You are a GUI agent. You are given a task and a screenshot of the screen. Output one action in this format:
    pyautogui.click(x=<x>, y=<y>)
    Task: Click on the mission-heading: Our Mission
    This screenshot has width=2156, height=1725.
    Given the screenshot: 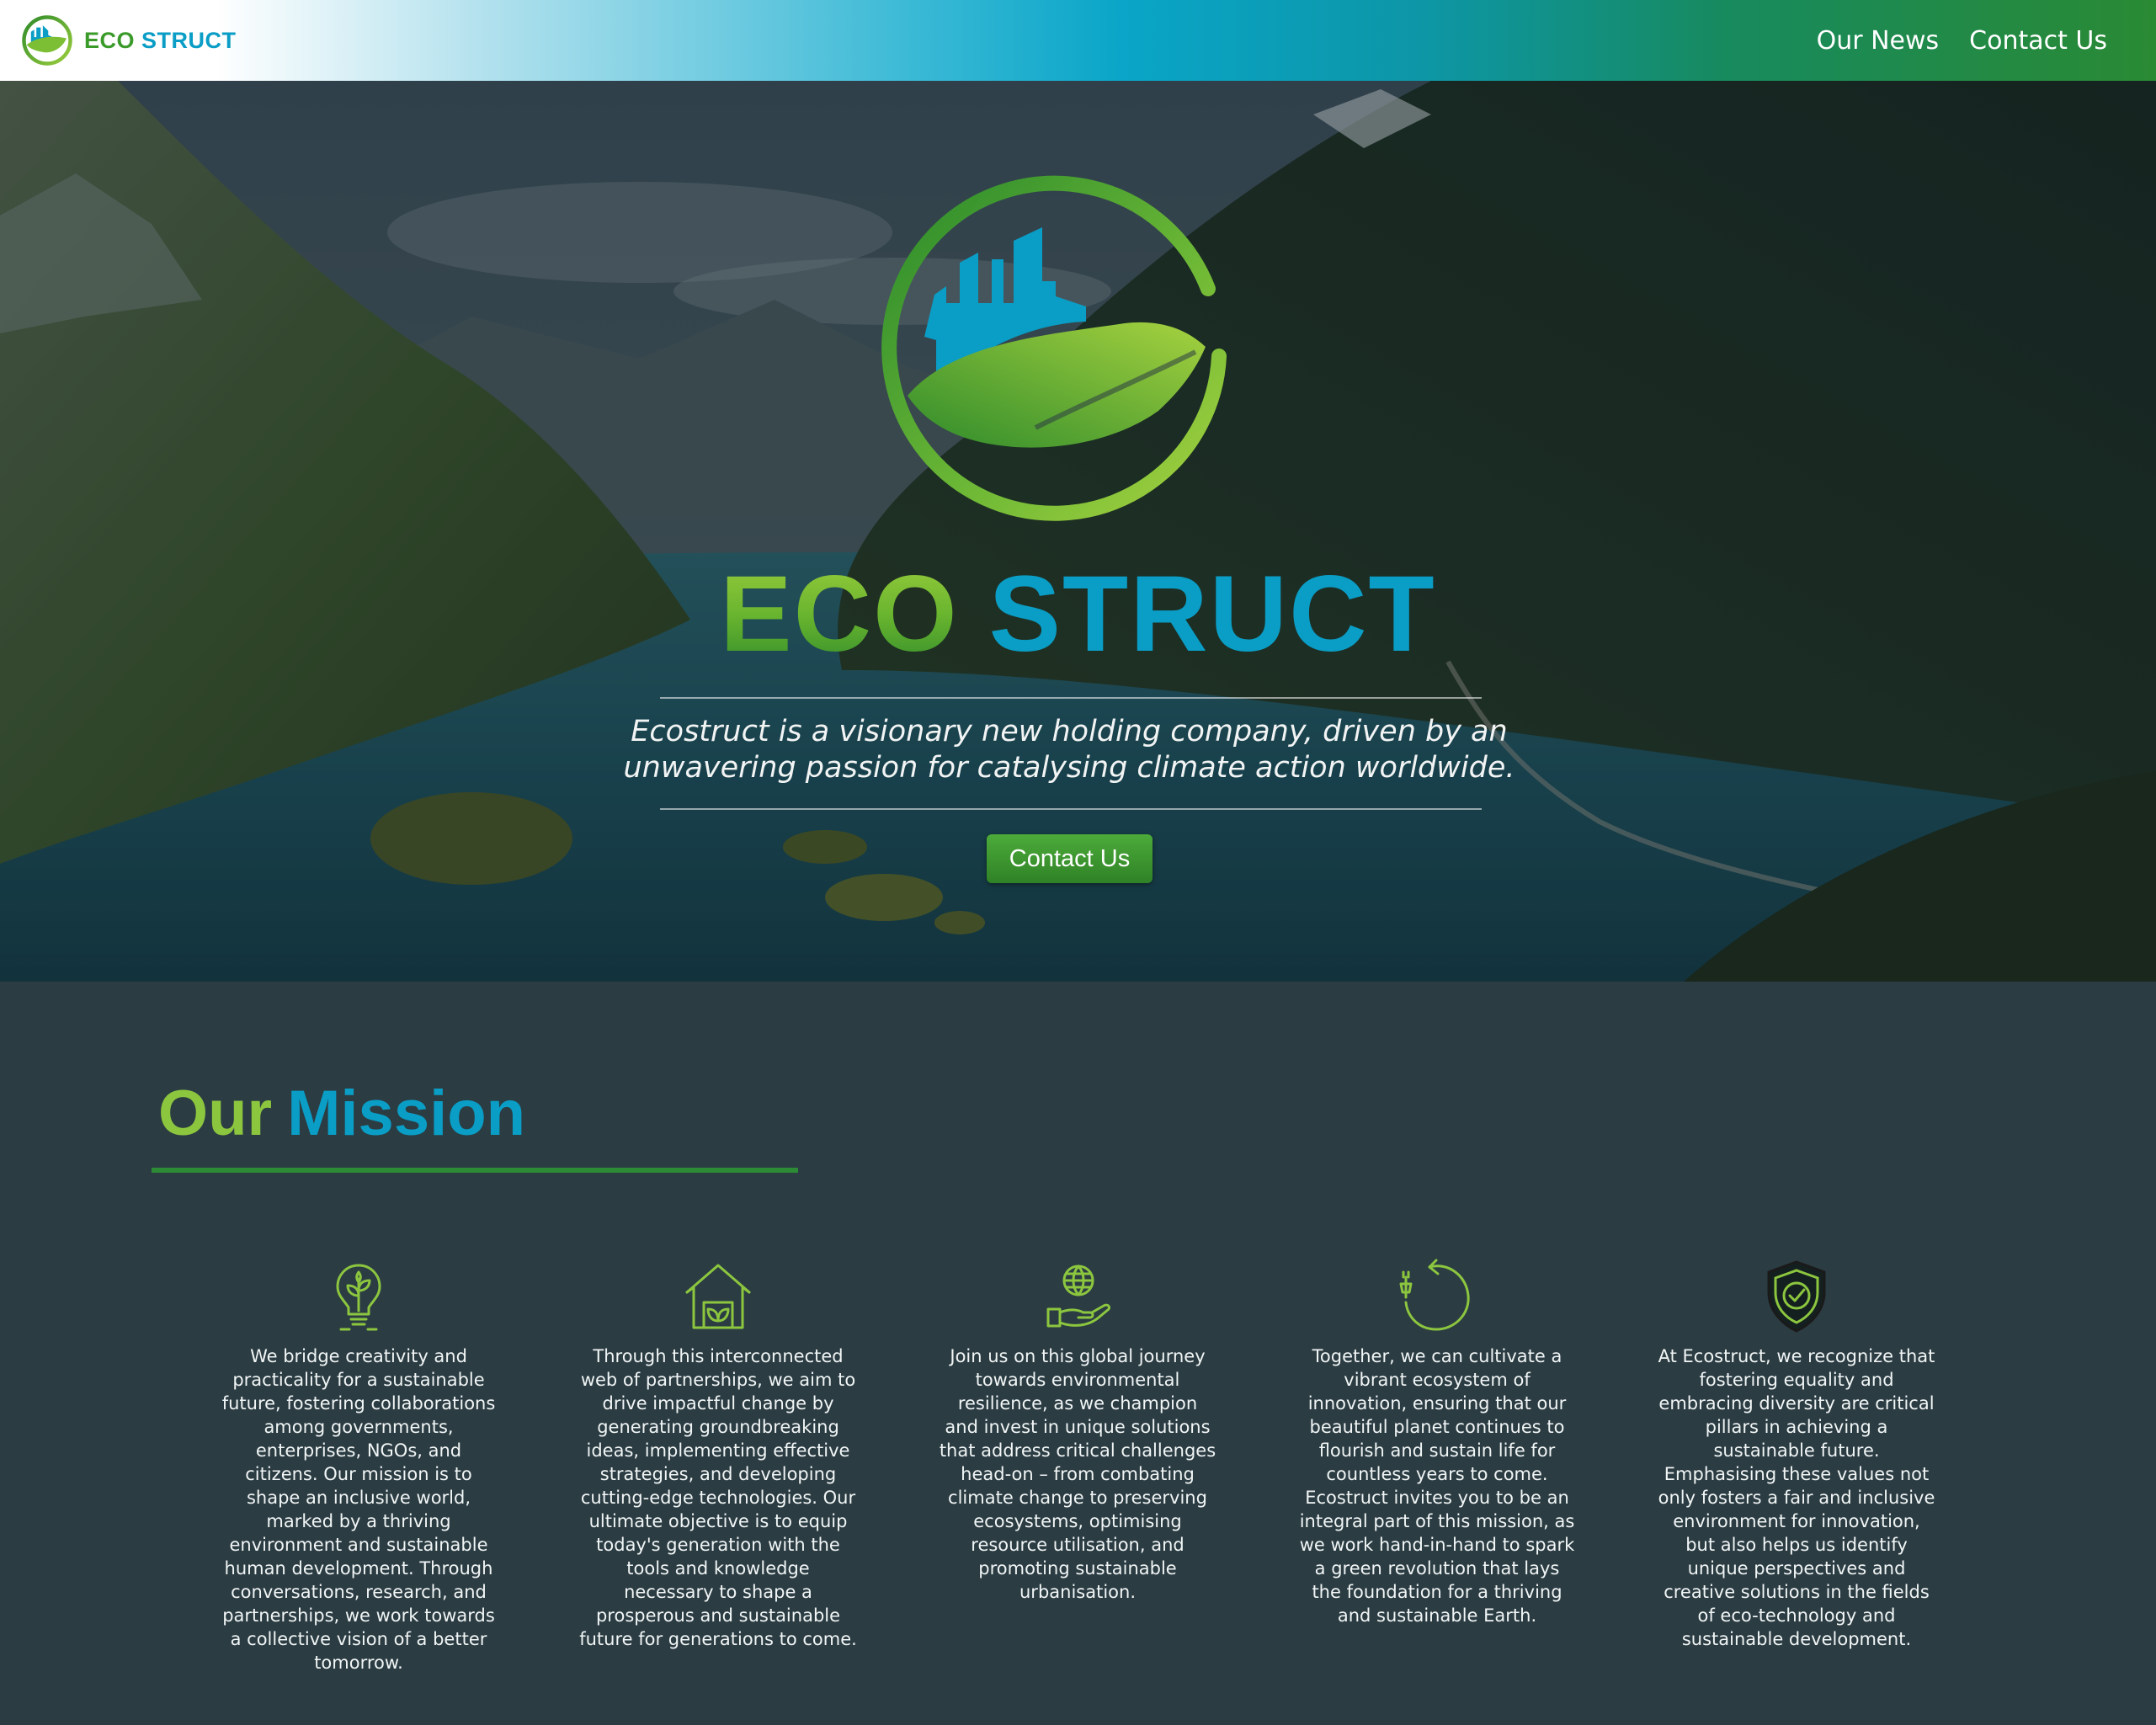 What is the action you would take?
    pyautogui.click(x=342, y=1114)
    